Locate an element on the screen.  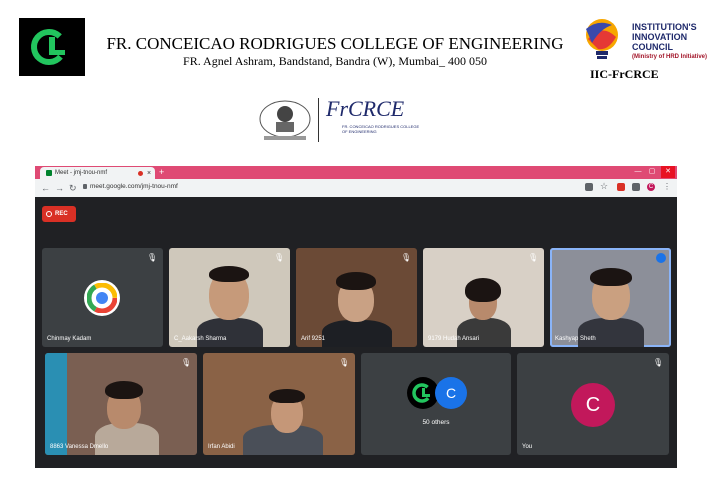
chrome-logo-icon is located at coordinates (102, 298).